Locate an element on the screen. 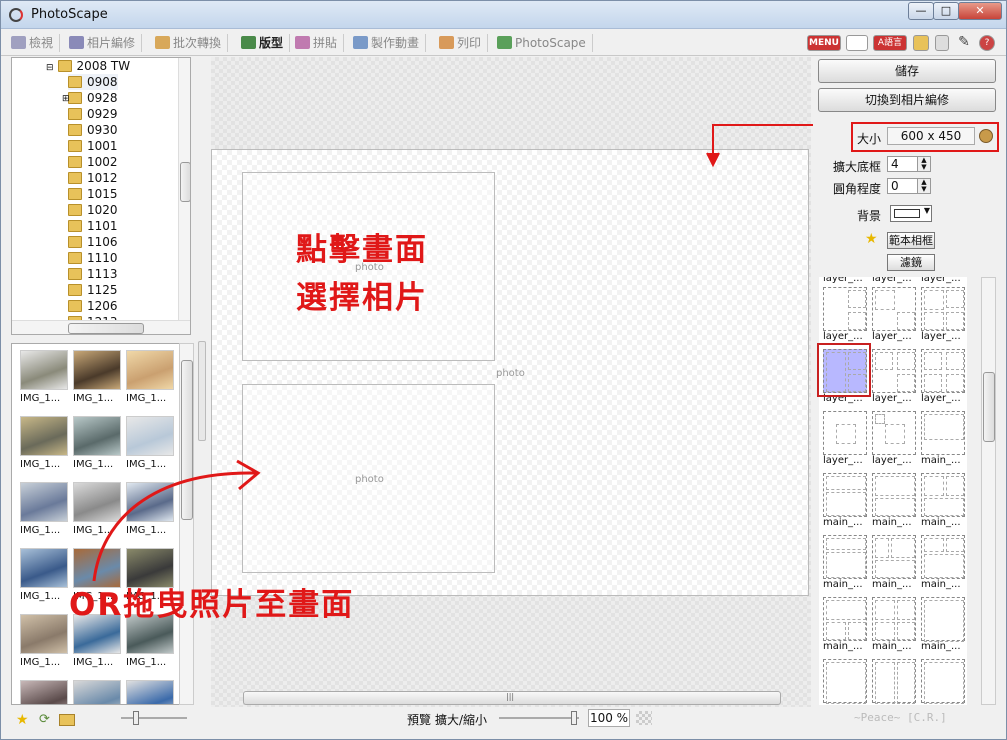  size-settings-icon is located at coordinates (986, 136).